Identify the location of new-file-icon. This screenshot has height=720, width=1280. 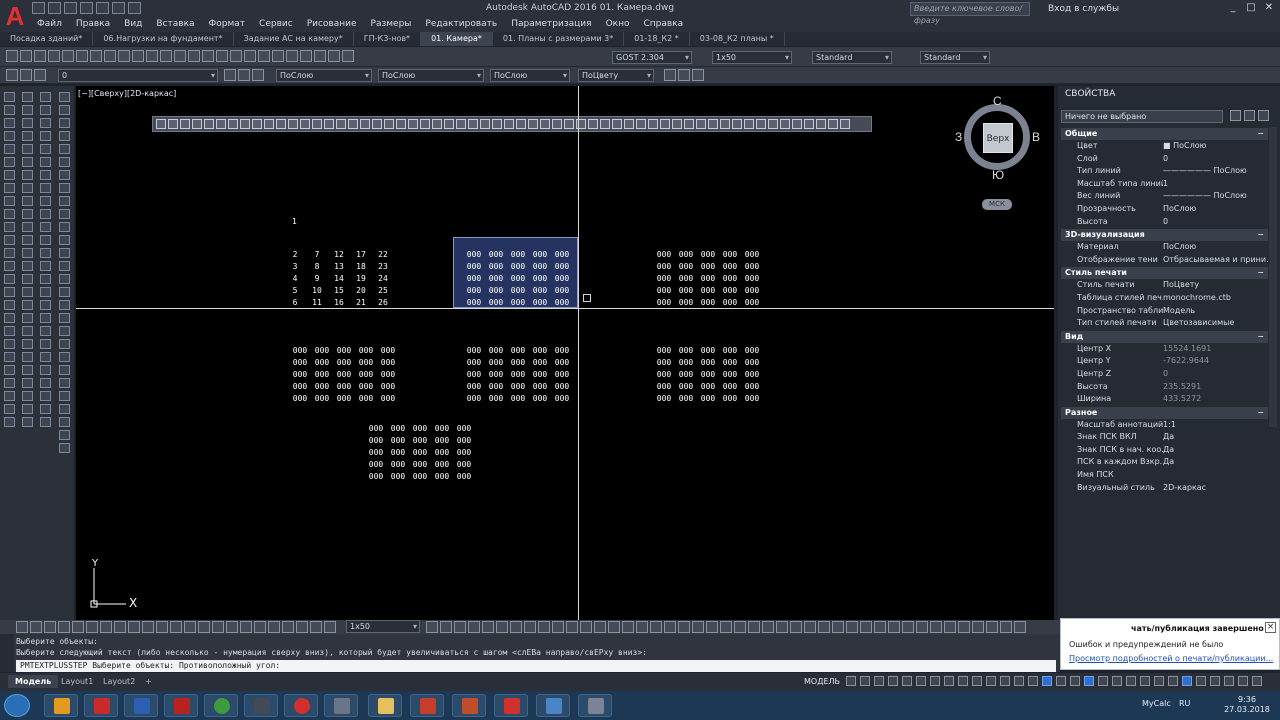
(38, 8).